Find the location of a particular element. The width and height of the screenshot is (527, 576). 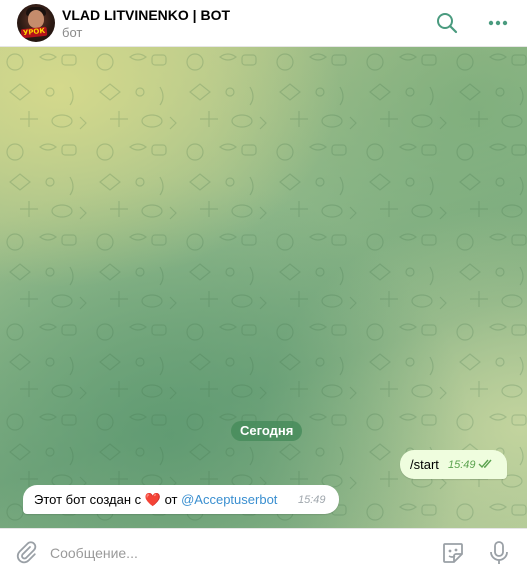

more-menu-button is located at coordinates (498, 23).